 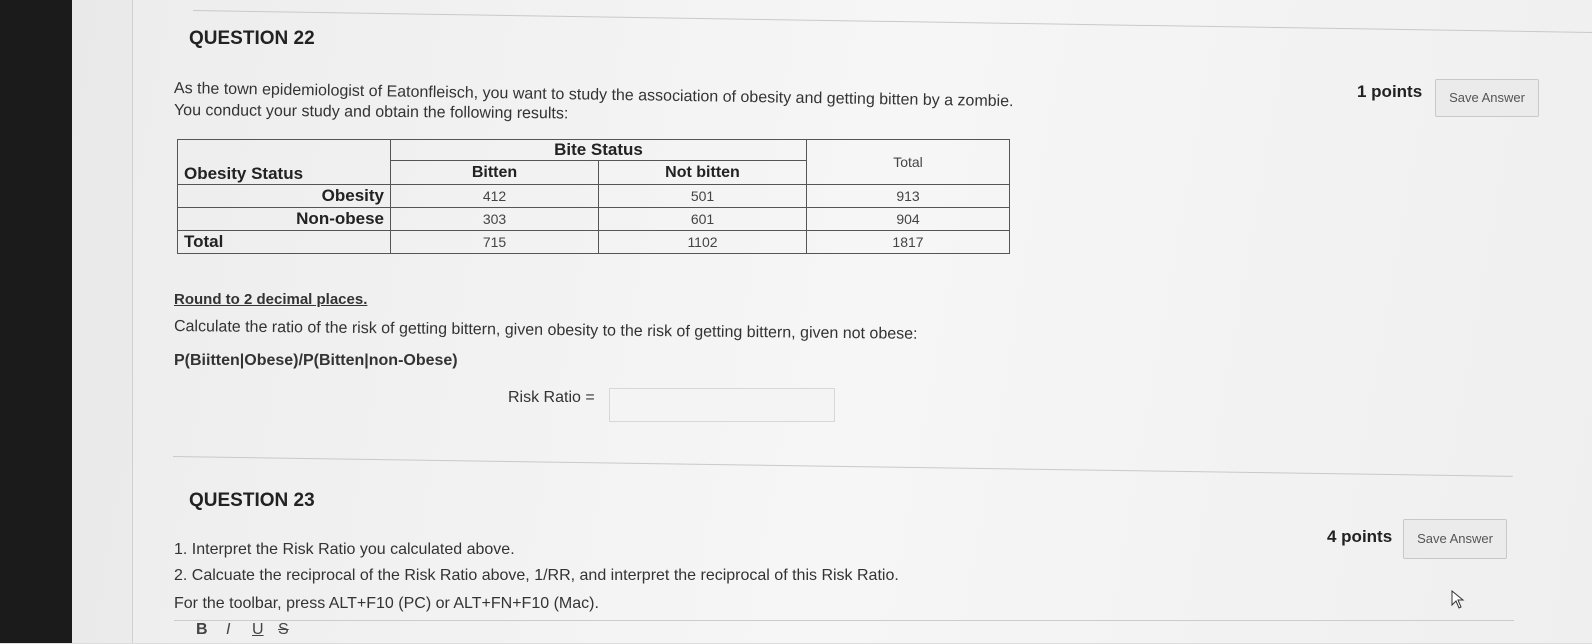 I want to click on cell-not-bitten: 1102, so click(x=702, y=242).